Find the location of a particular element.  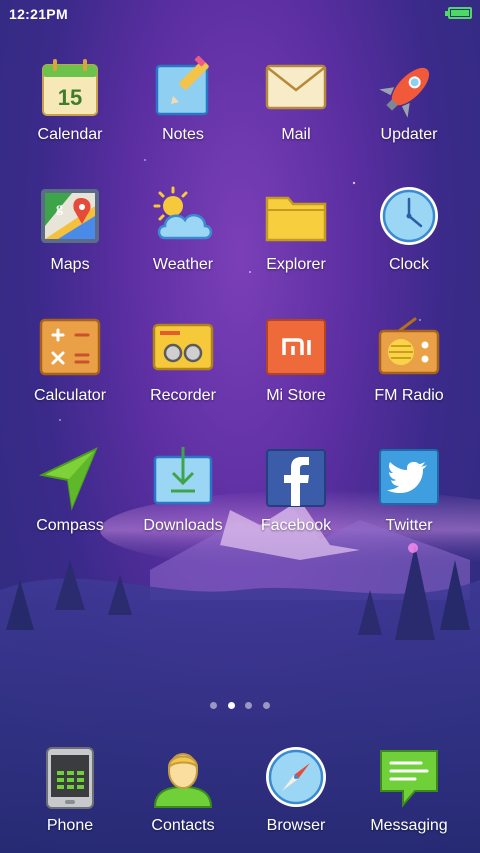

app-compass: Compass is located at coordinates (70, 490).